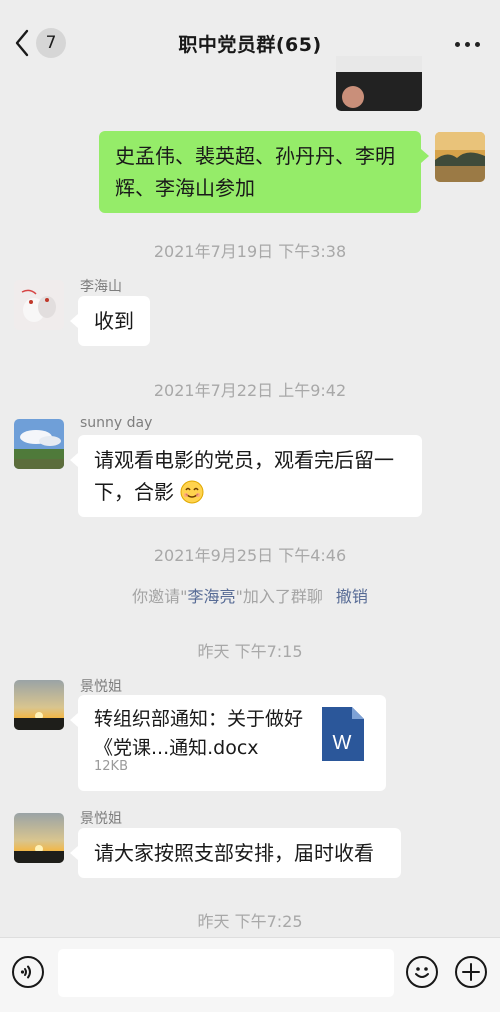  What do you see at coordinates (467, 44) in the screenshot?
I see `more-icon` at bounding box center [467, 44].